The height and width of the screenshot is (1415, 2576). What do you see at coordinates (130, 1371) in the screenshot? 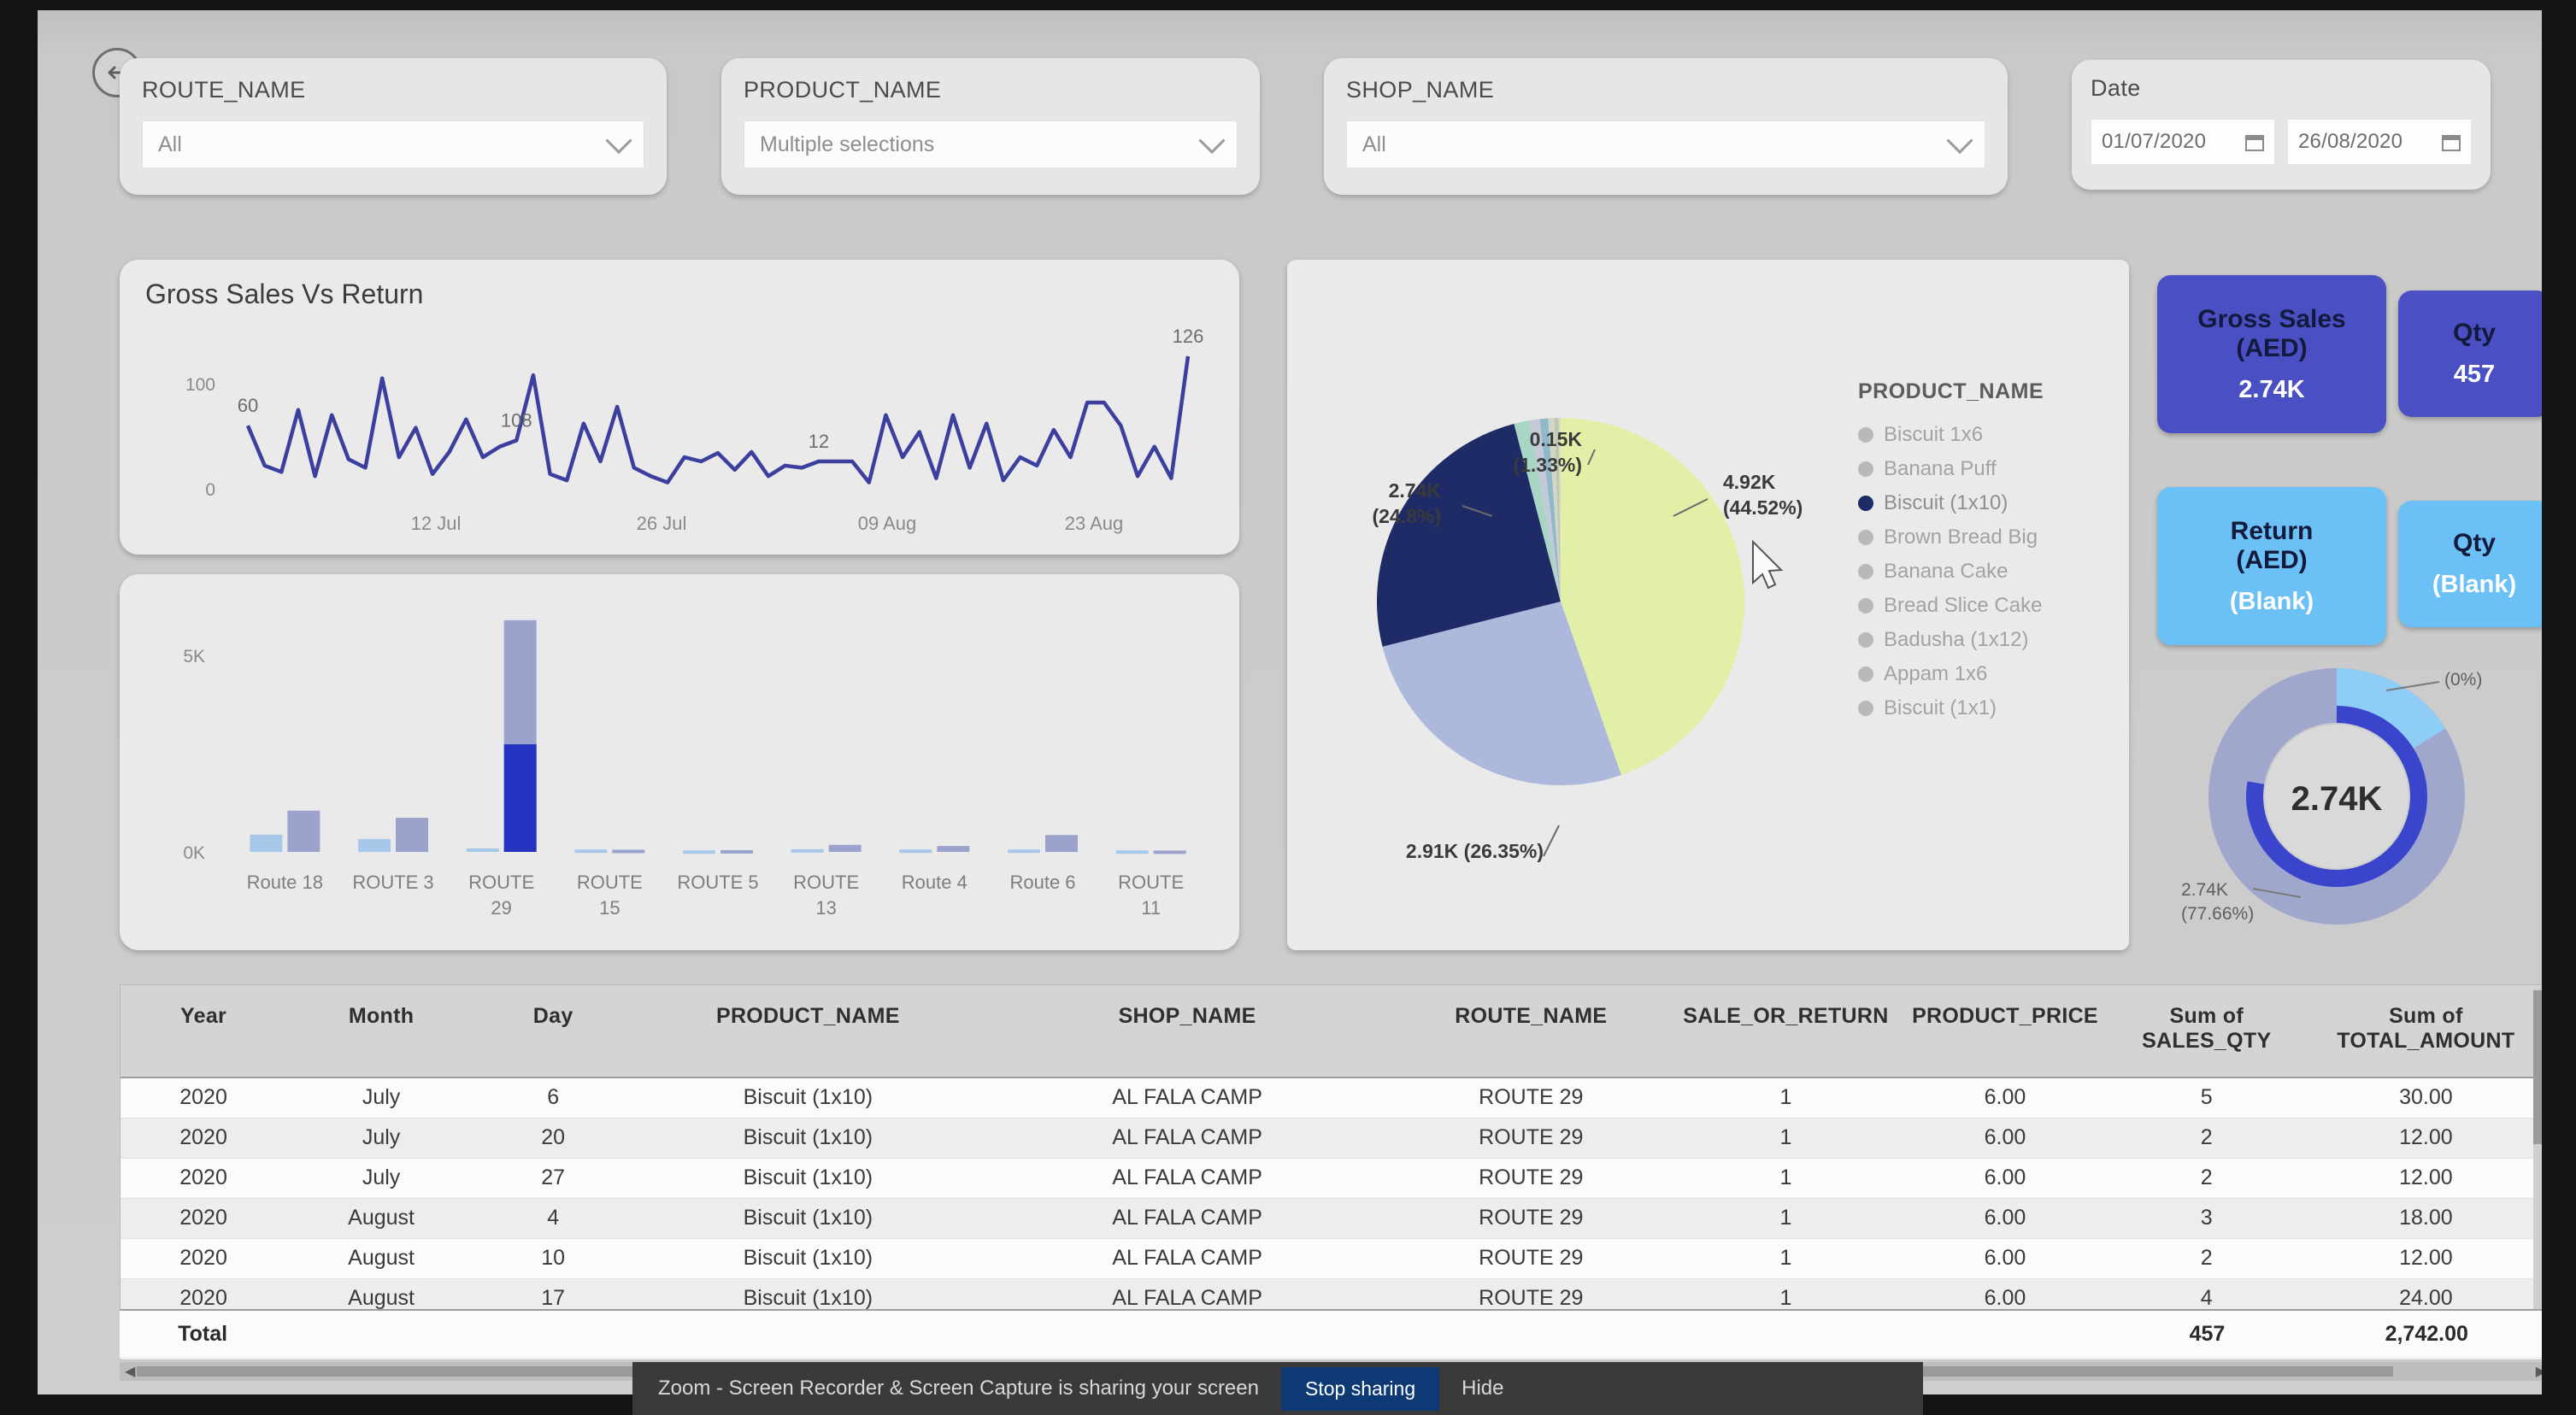
I see `scroll-left-arrow: ◀` at bounding box center [130, 1371].